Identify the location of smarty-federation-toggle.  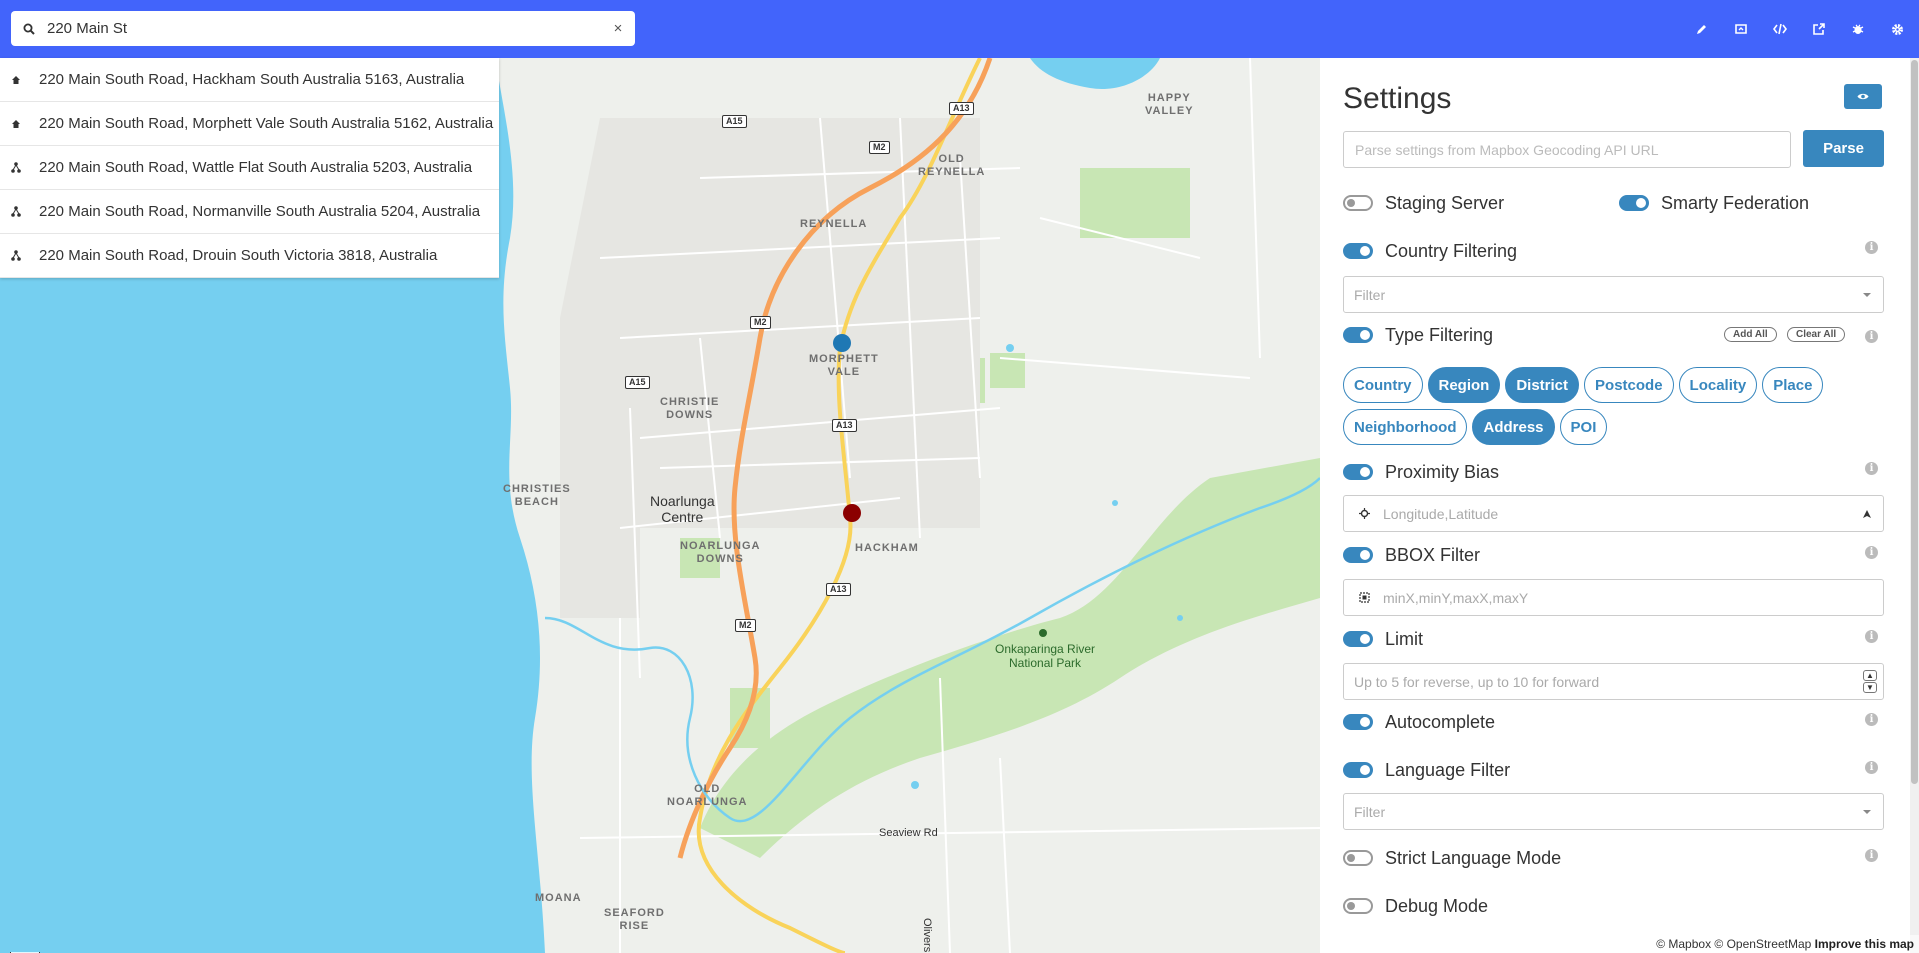
(1634, 203).